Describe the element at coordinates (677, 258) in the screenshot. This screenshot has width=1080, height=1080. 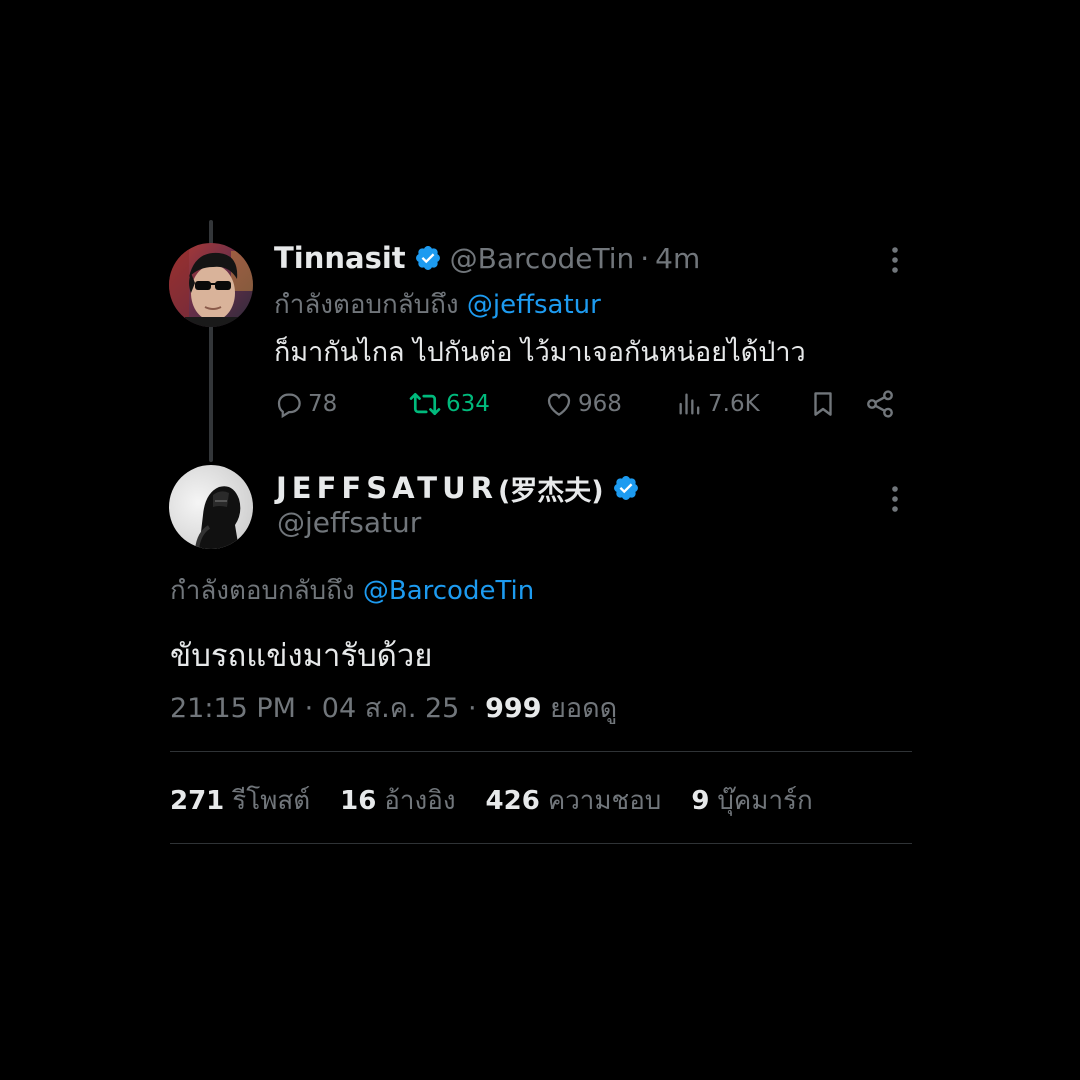
I see `reply-time: 4m` at that location.